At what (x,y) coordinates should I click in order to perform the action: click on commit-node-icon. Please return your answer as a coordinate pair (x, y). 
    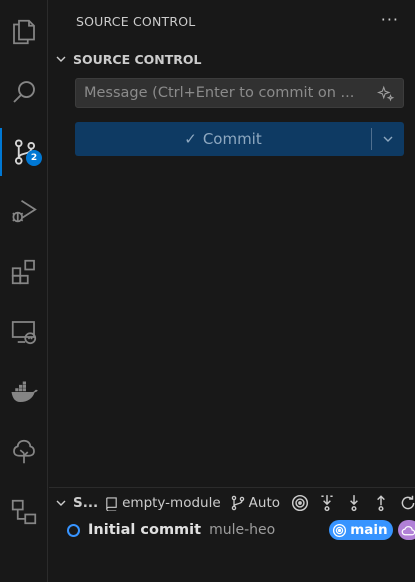
    Looking at the image, I should click on (73, 530).